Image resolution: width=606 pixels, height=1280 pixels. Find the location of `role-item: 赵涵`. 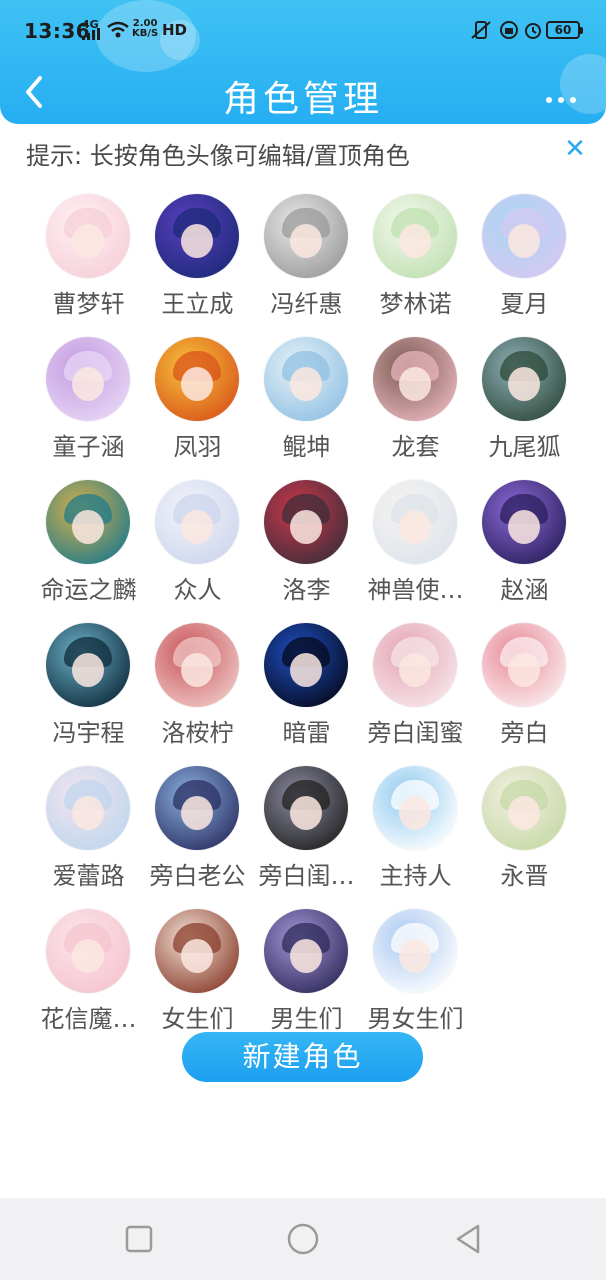

role-item: 赵涵 is located at coordinates (524, 549).